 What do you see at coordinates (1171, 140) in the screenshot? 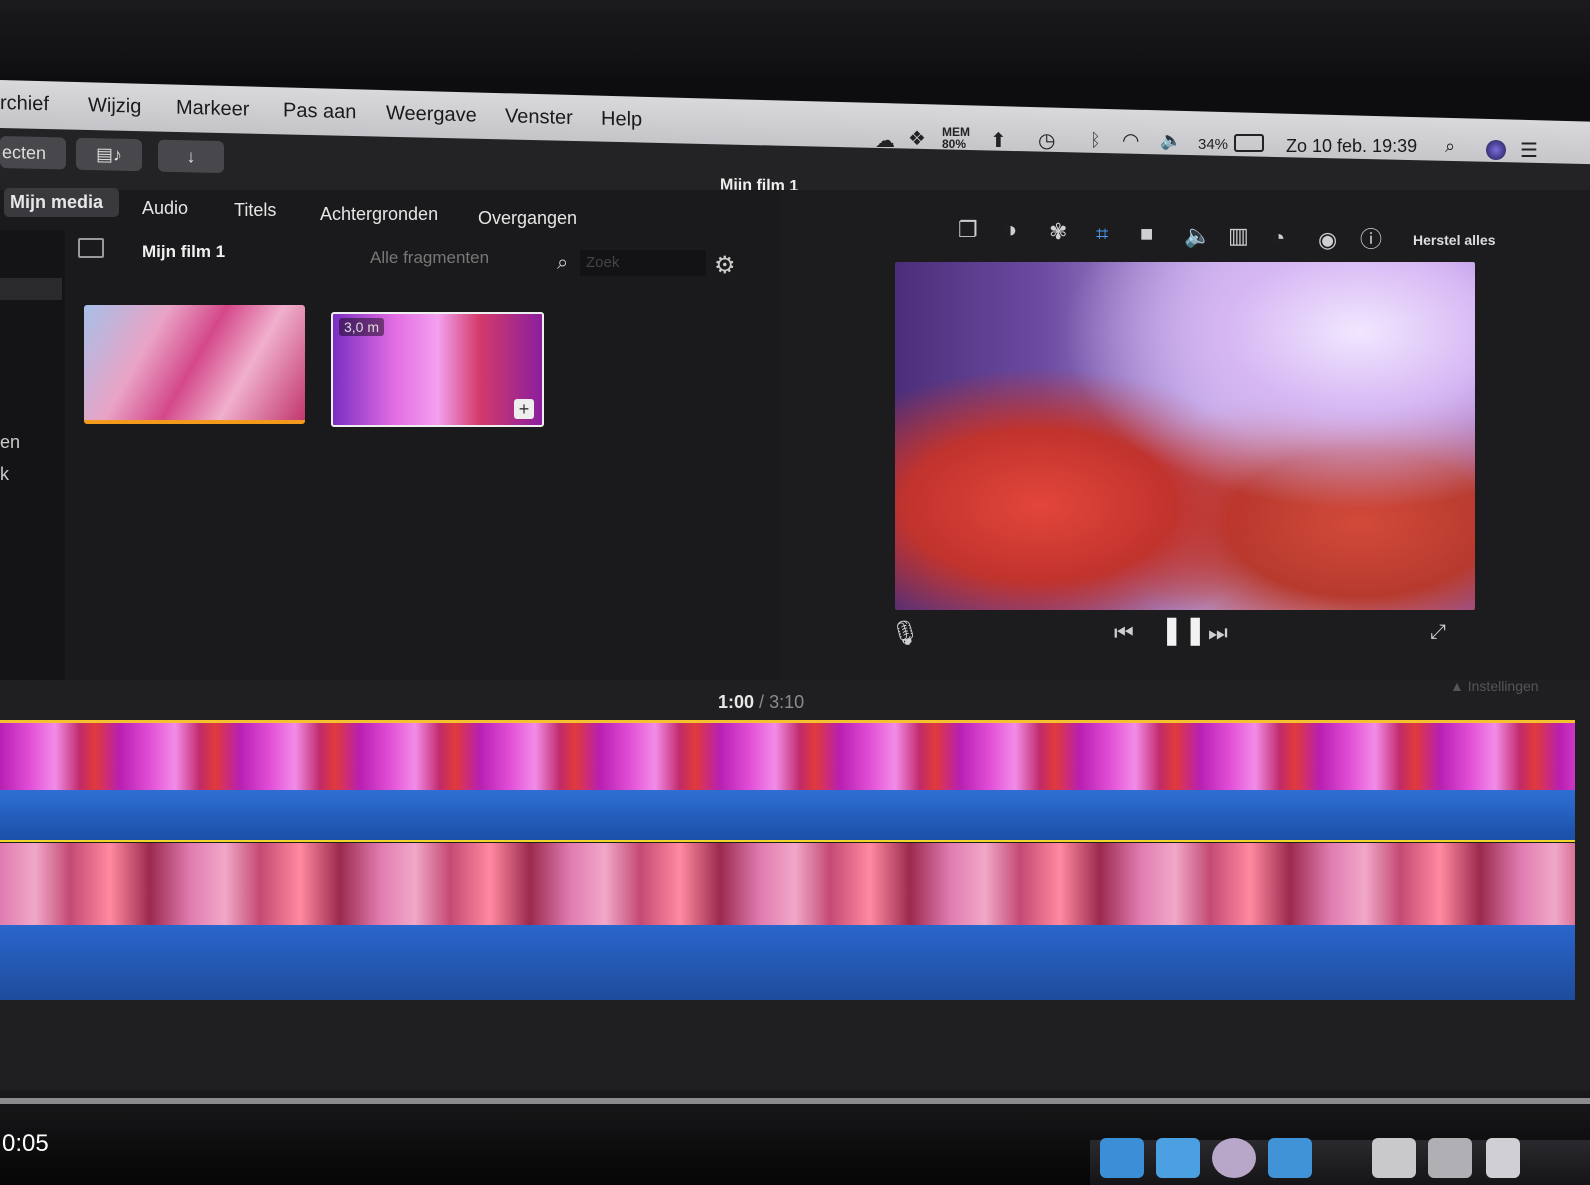
I see `volume-icon: 🔈` at bounding box center [1171, 140].